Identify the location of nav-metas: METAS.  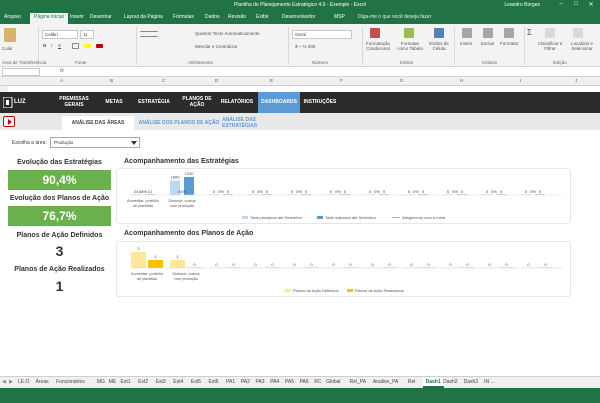
(114, 102).